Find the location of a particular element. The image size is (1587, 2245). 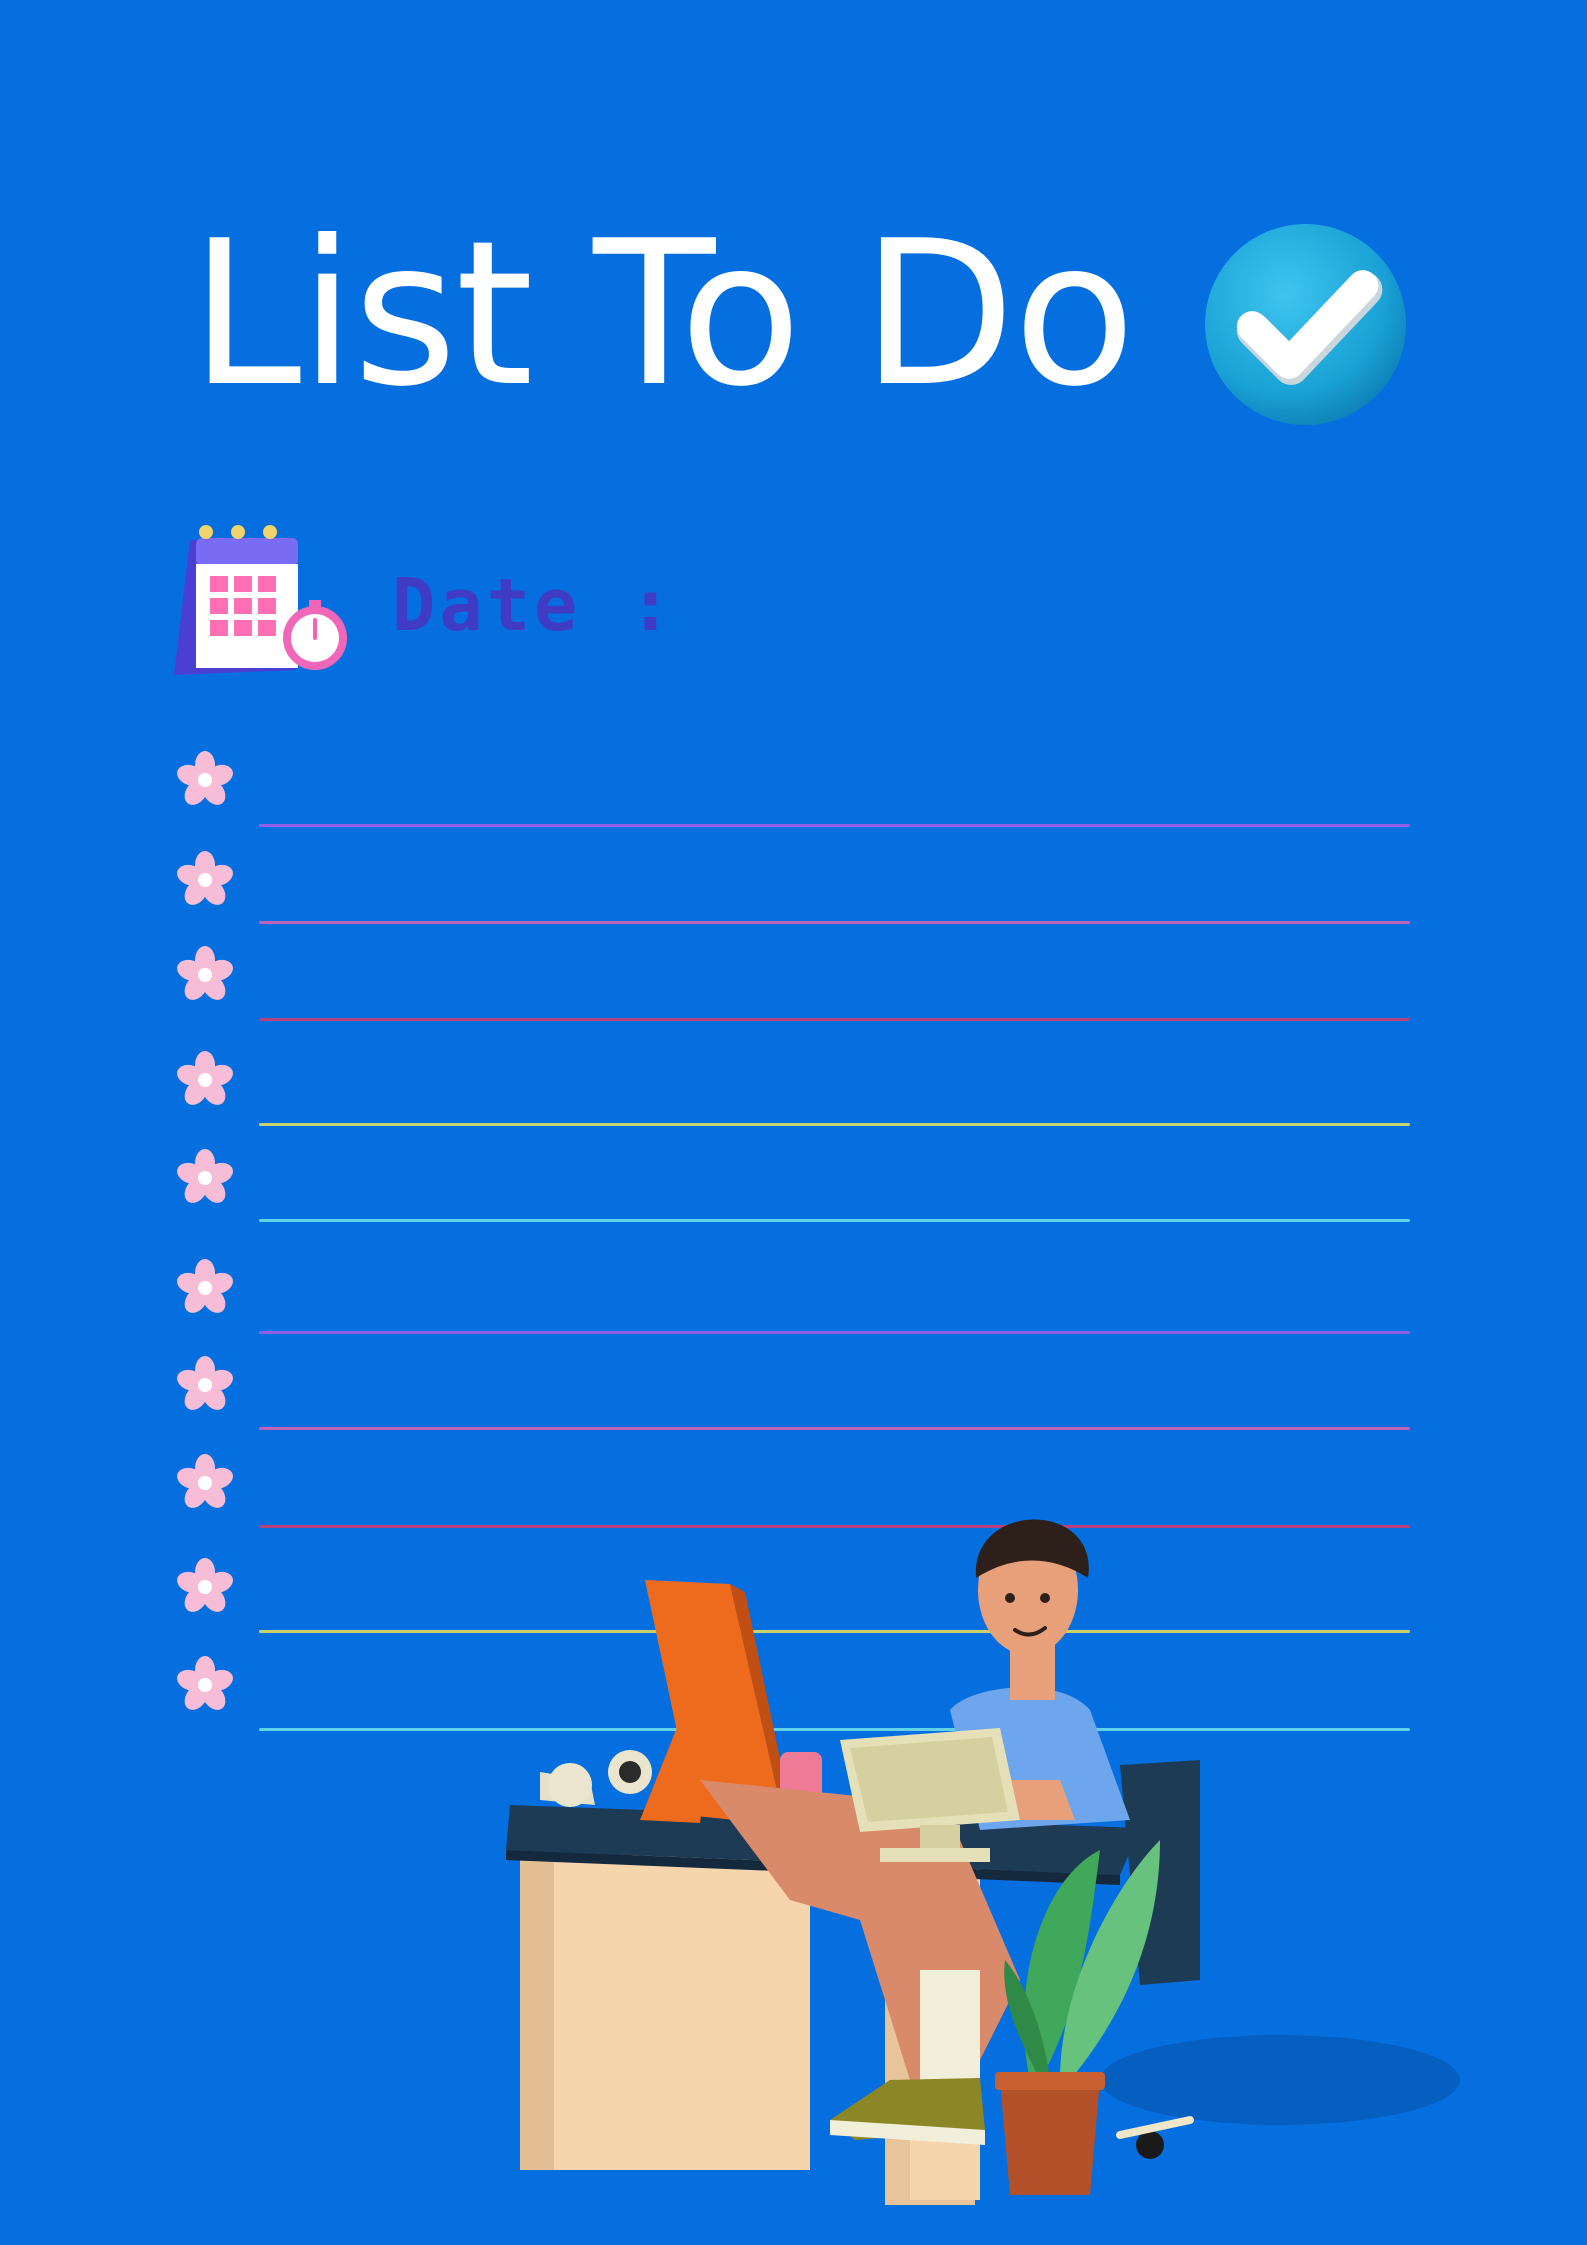

page-title: List To Do is located at coordinates (663, 314).